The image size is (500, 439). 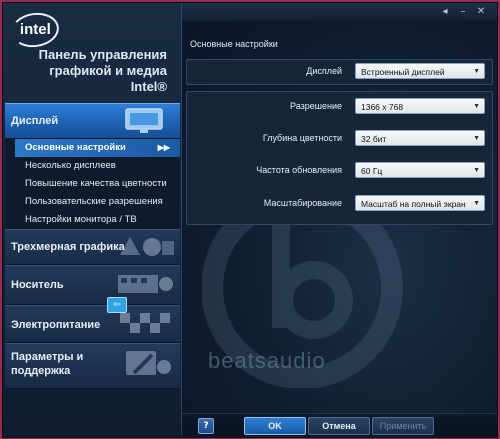 I want to click on double-arrow-icon: ▶▶, so click(x=163, y=147).